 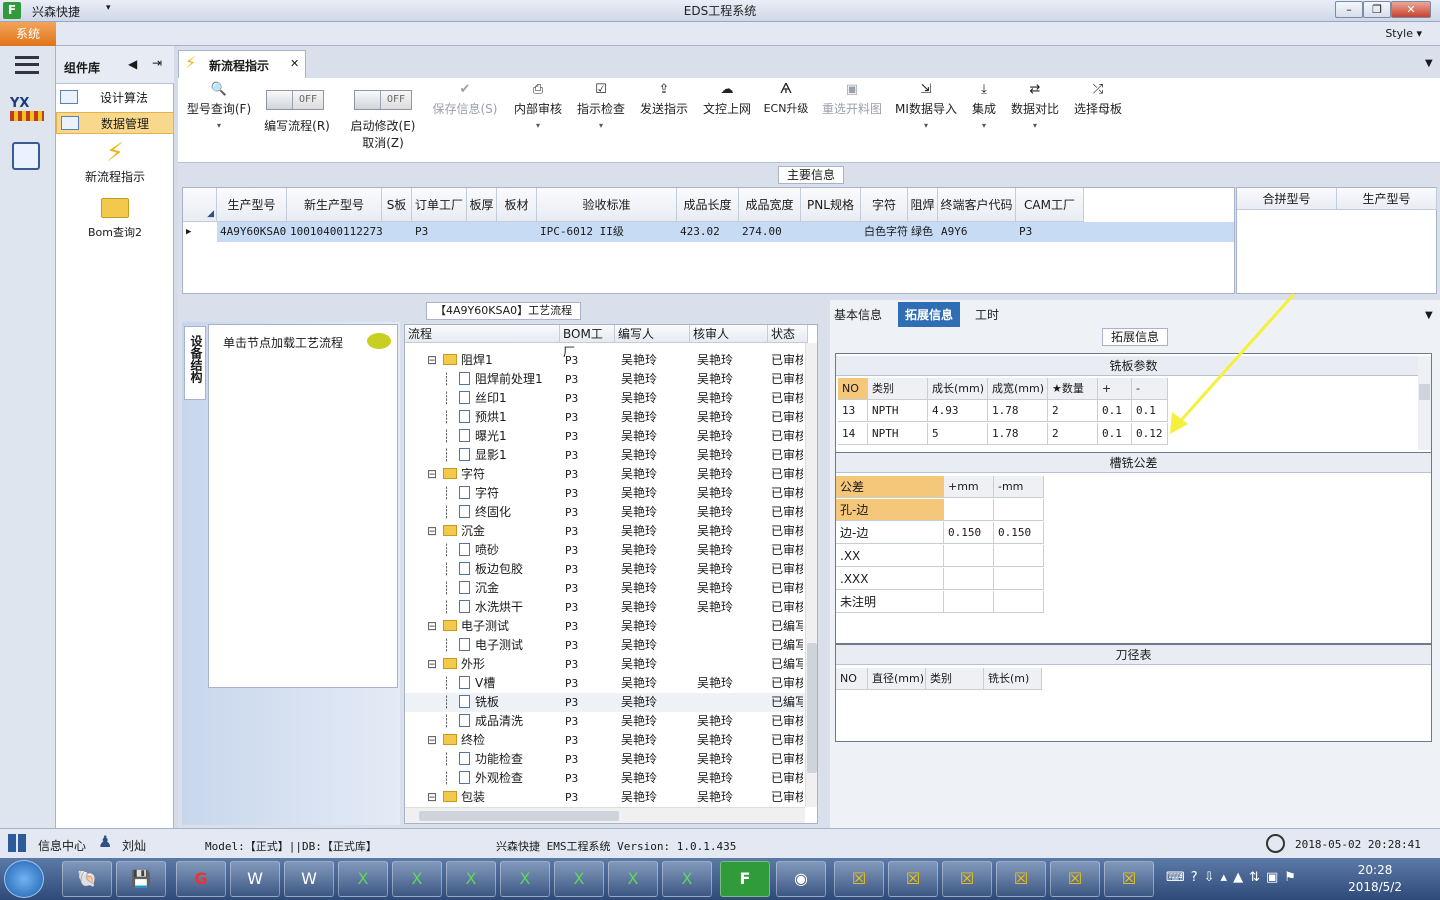 What do you see at coordinates (770, 232) in the screenshot?
I see `main-info-cell: 274.00` at bounding box center [770, 232].